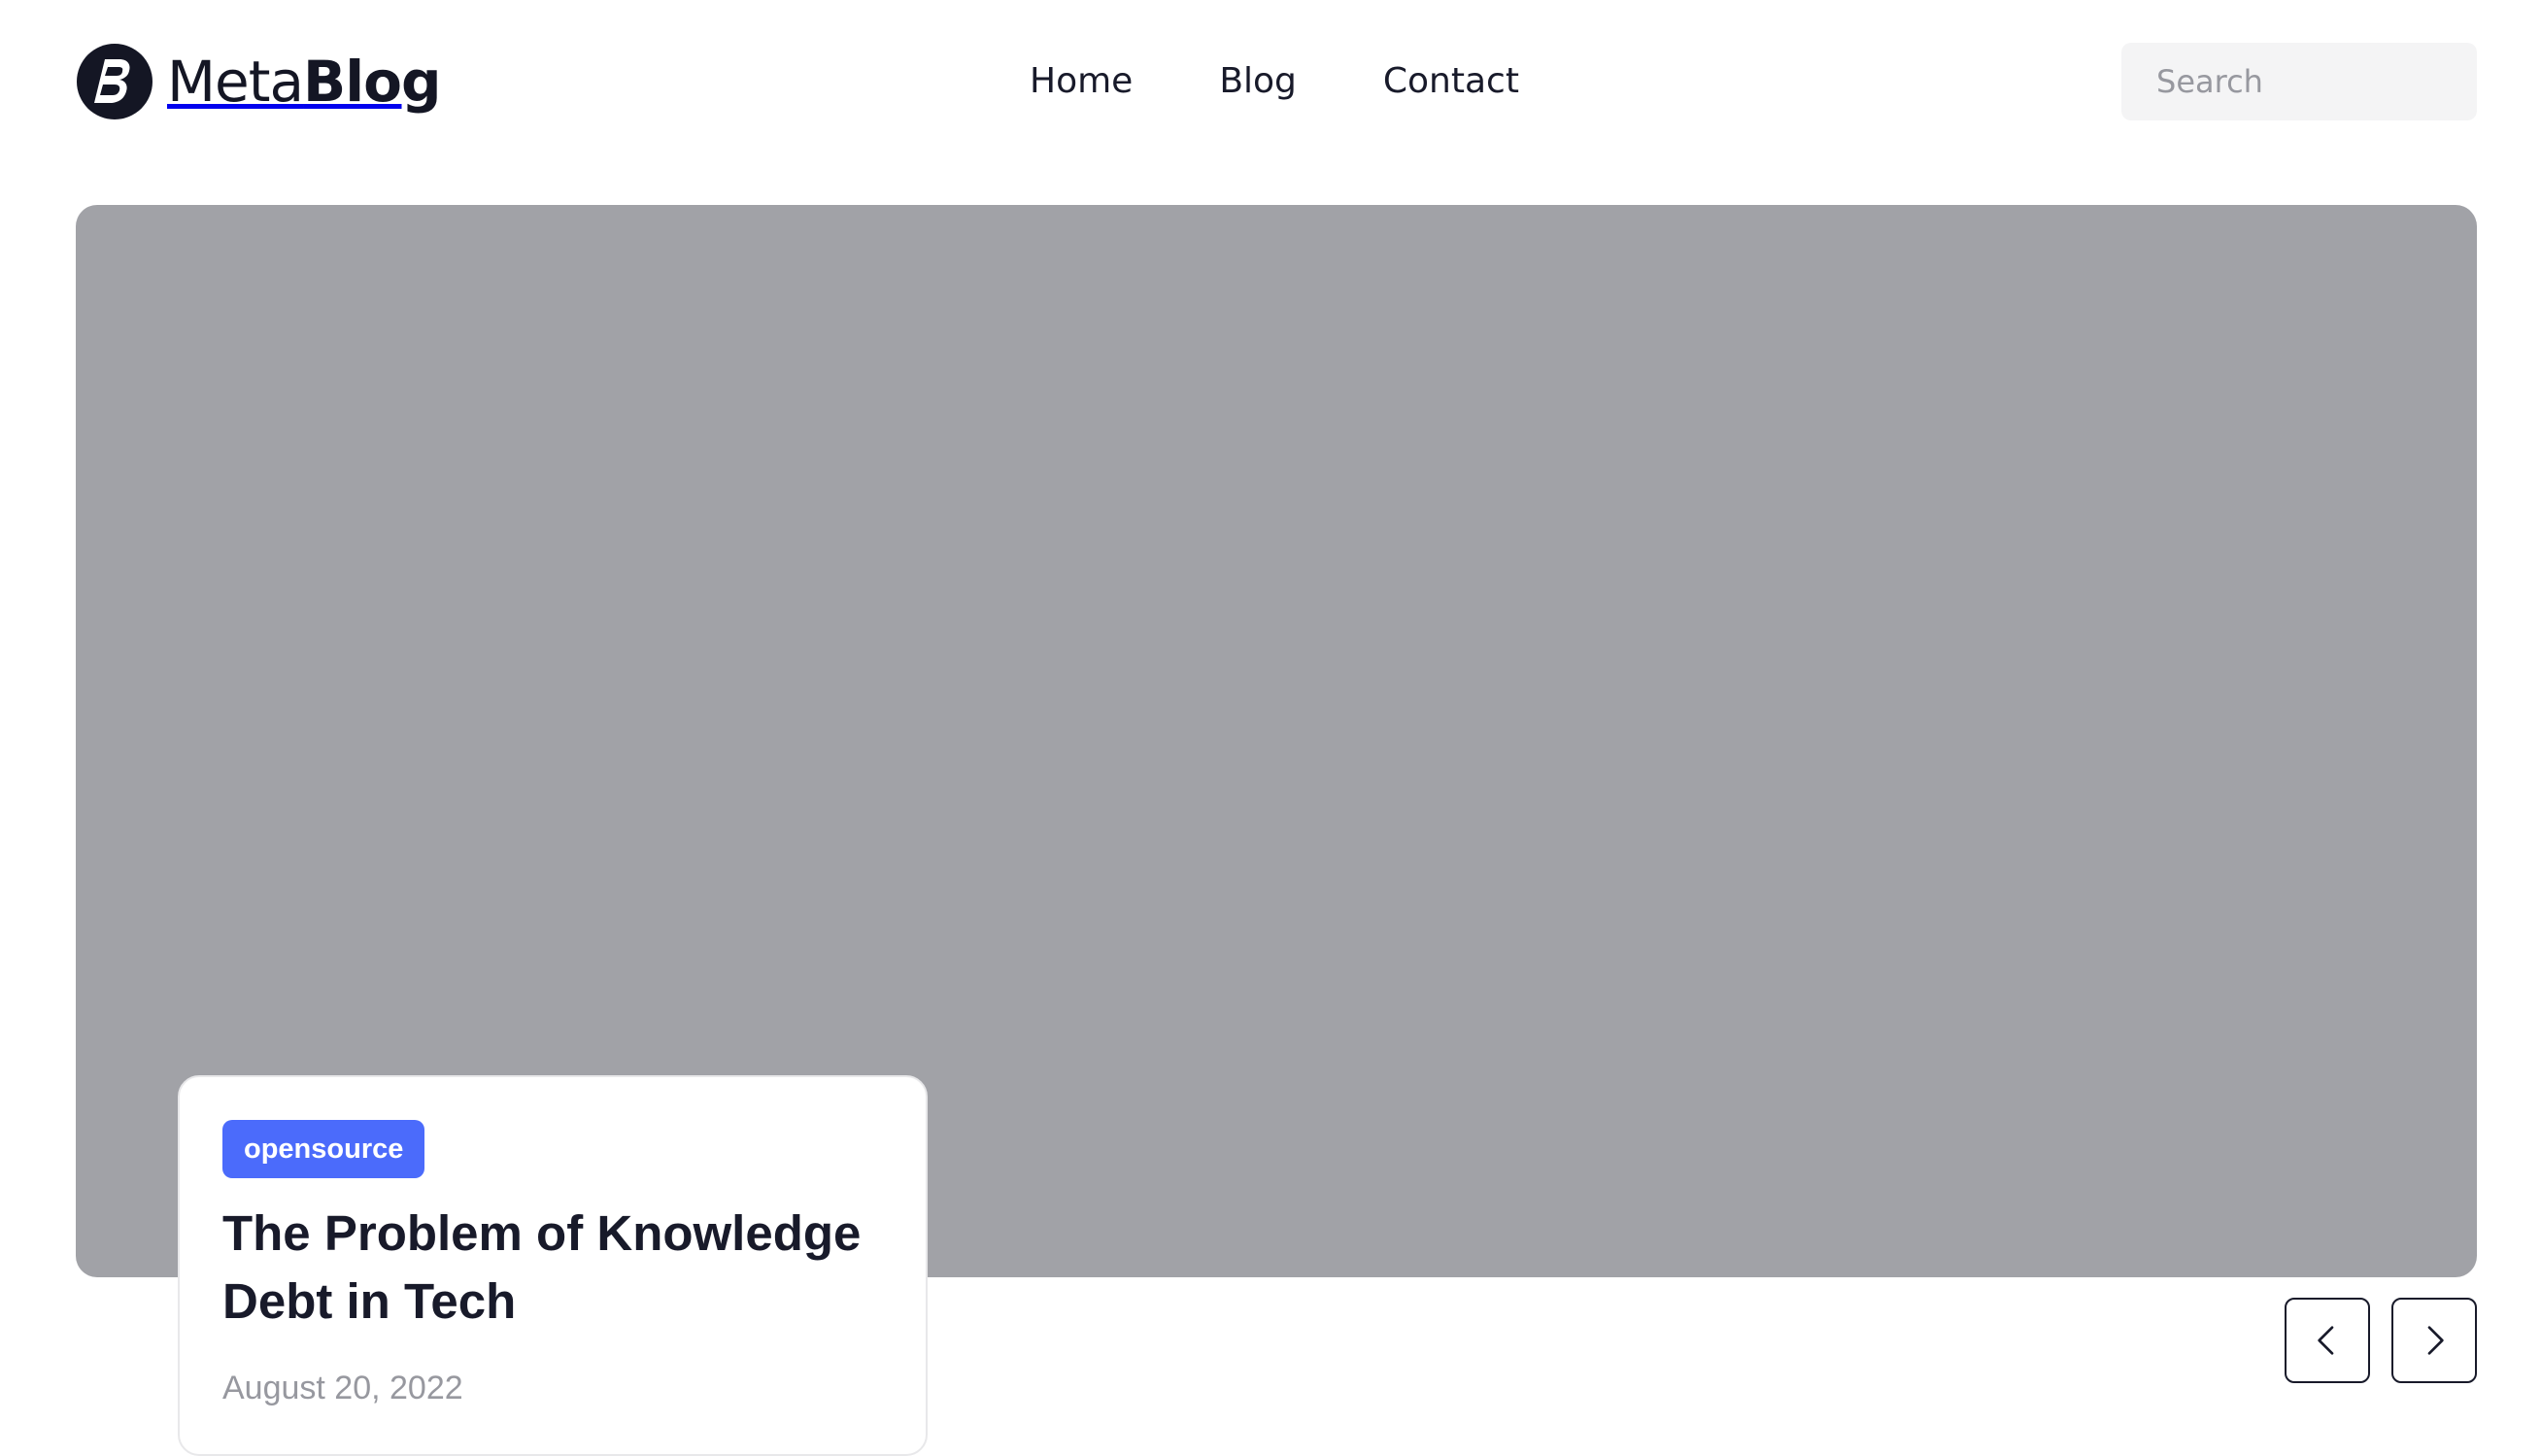 The height and width of the screenshot is (1456, 2541). What do you see at coordinates (236, 82) in the screenshot?
I see `brand-name-light: Meta` at bounding box center [236, 82].